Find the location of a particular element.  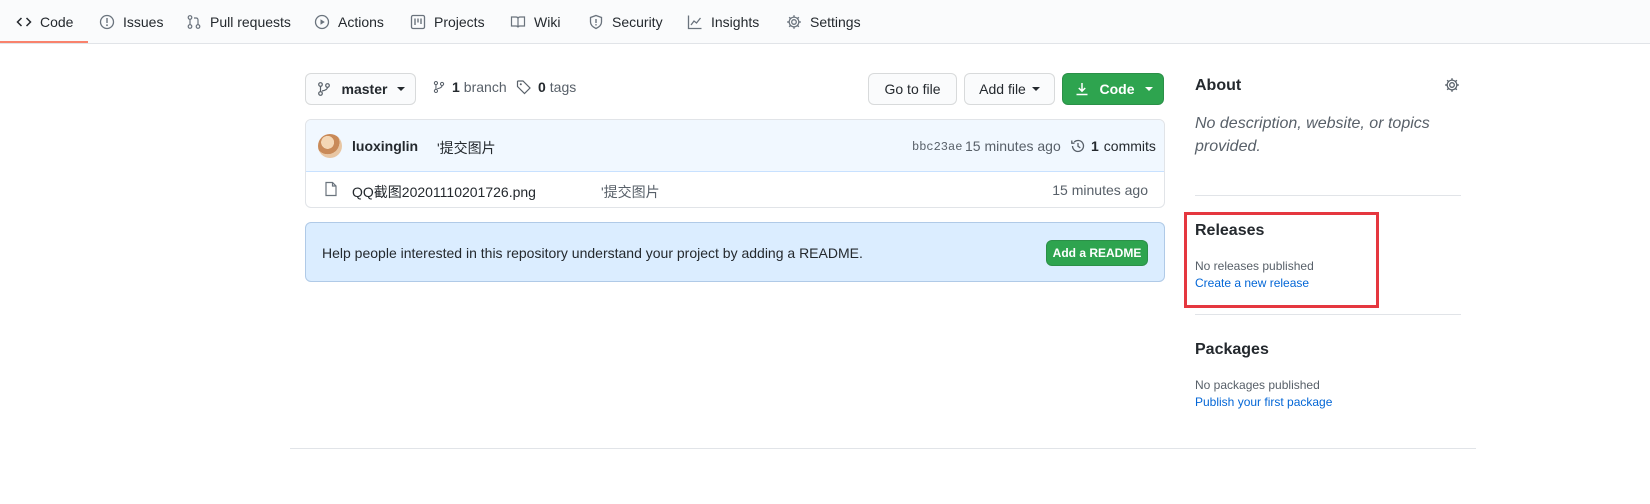

file-icon is located at coordinates (331, 190).